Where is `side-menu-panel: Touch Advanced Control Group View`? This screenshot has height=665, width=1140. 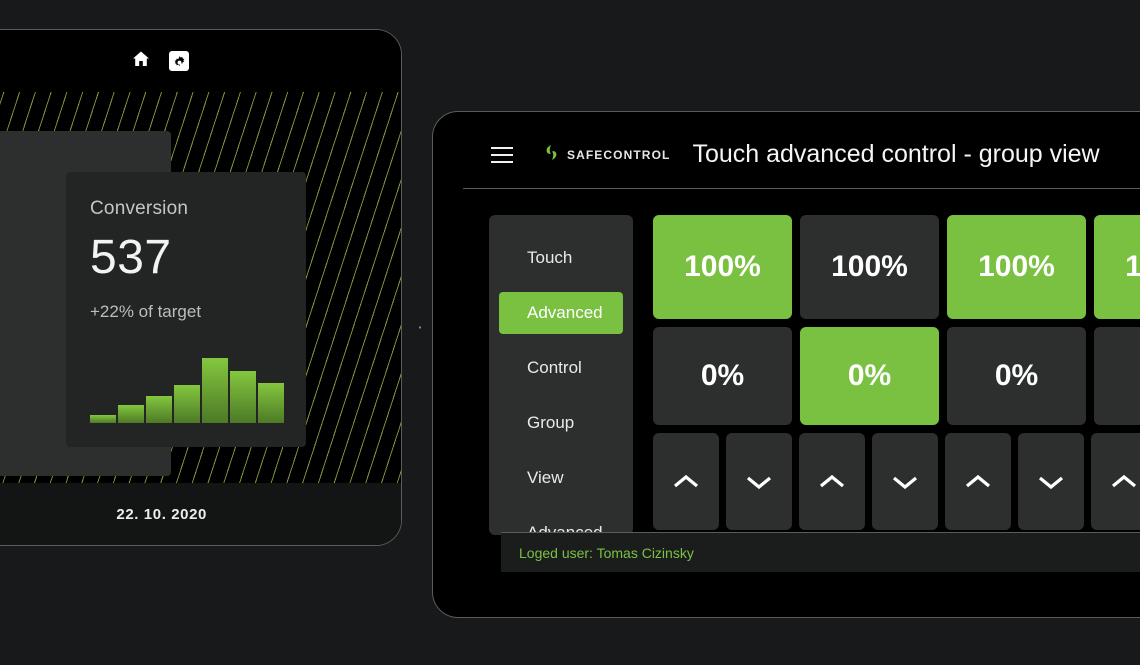
side-menu-panel: Touch Advanced Control Group View is located at coordinates (561, 378).